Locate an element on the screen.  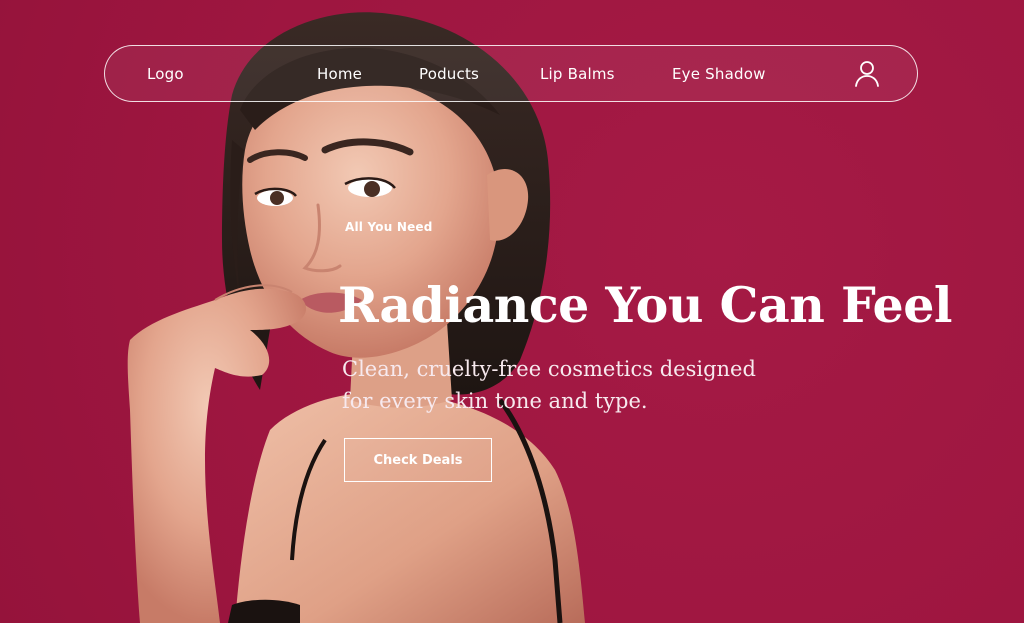
nav-lip-balms-link: Lip Balms is located at coordinates (577, 74).